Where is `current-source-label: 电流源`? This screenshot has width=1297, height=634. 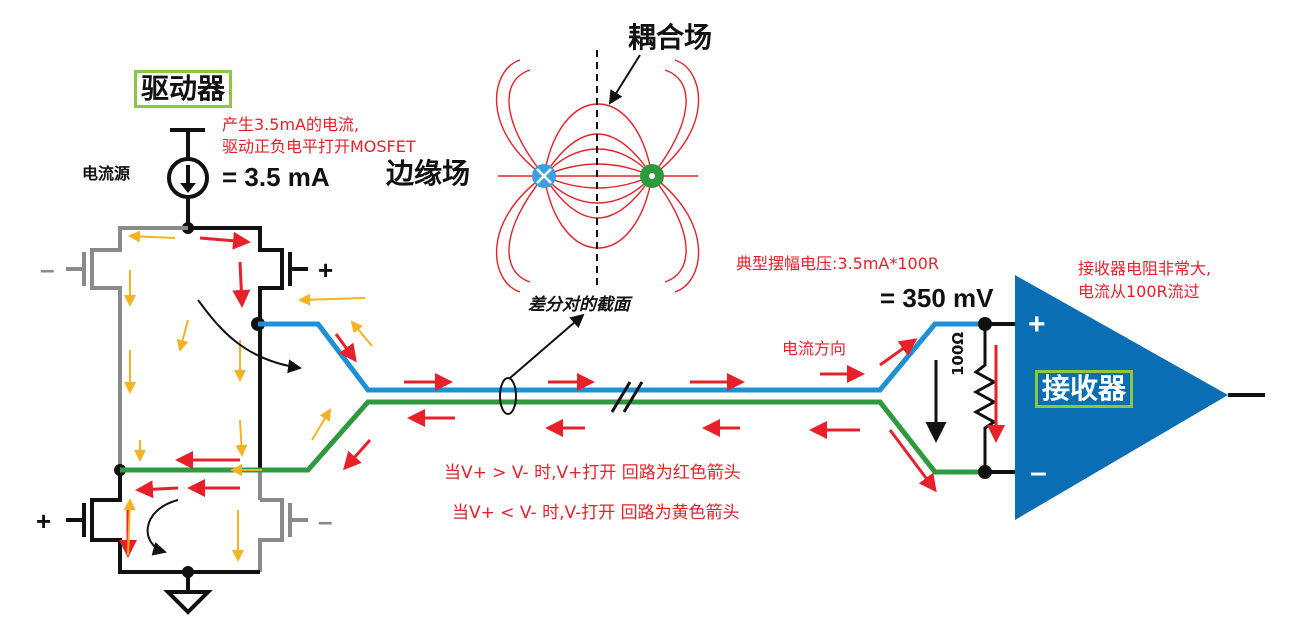
current-source-label: 电流源 is located at coordinates (106, 173).